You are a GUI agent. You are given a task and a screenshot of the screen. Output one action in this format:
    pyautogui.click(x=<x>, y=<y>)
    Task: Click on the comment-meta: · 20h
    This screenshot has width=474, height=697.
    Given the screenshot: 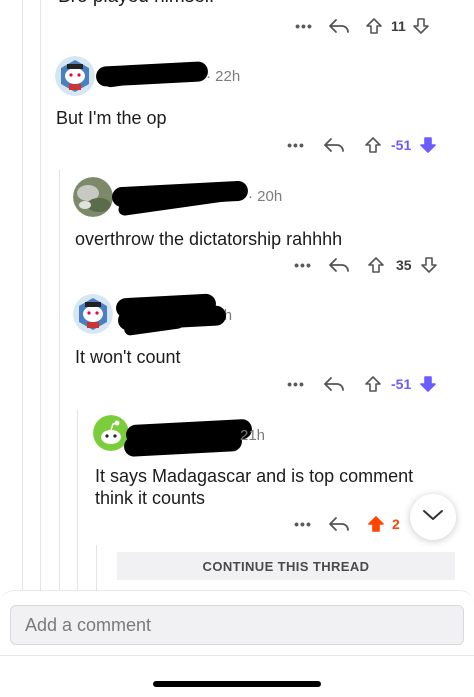 What is the action you would take?
    pyautogui.click(x=265, y=196)
    